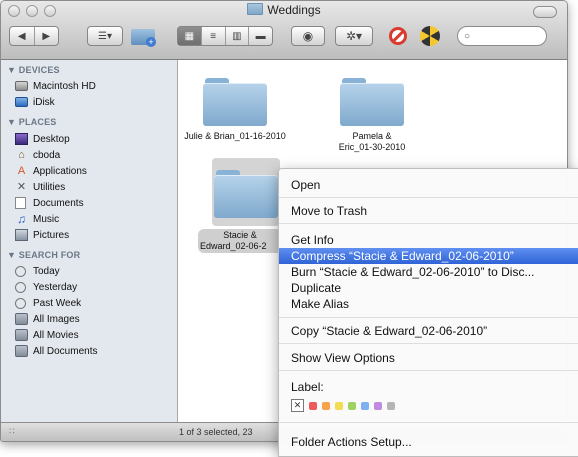 Image resolution: width=578 pixels, height=457 pixels. Describe the element at coordinates (56, 335) in the screenshot. I see `sidebar-item-label: All Movies` at that location.